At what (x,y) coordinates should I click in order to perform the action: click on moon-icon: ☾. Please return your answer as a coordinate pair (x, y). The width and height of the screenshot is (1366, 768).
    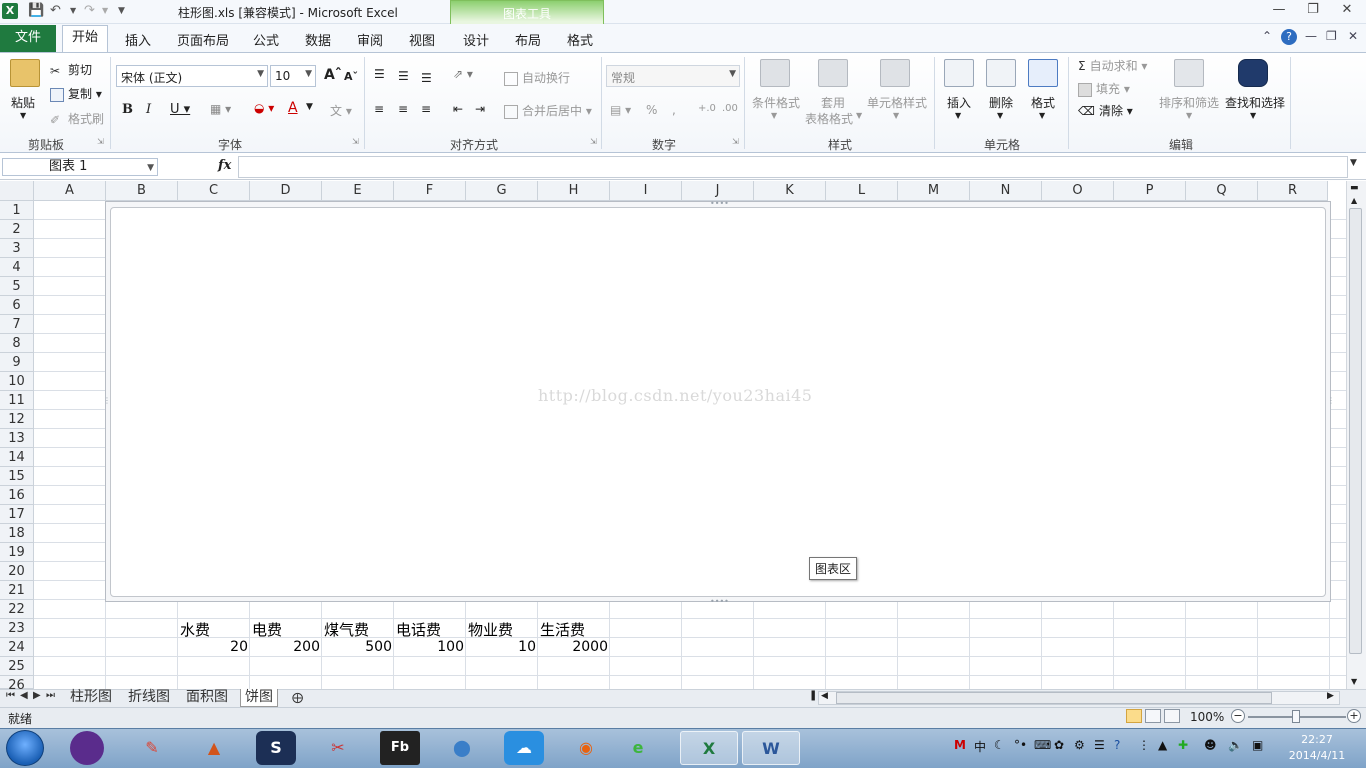
    Looking at the image, I should click on (999, 745).